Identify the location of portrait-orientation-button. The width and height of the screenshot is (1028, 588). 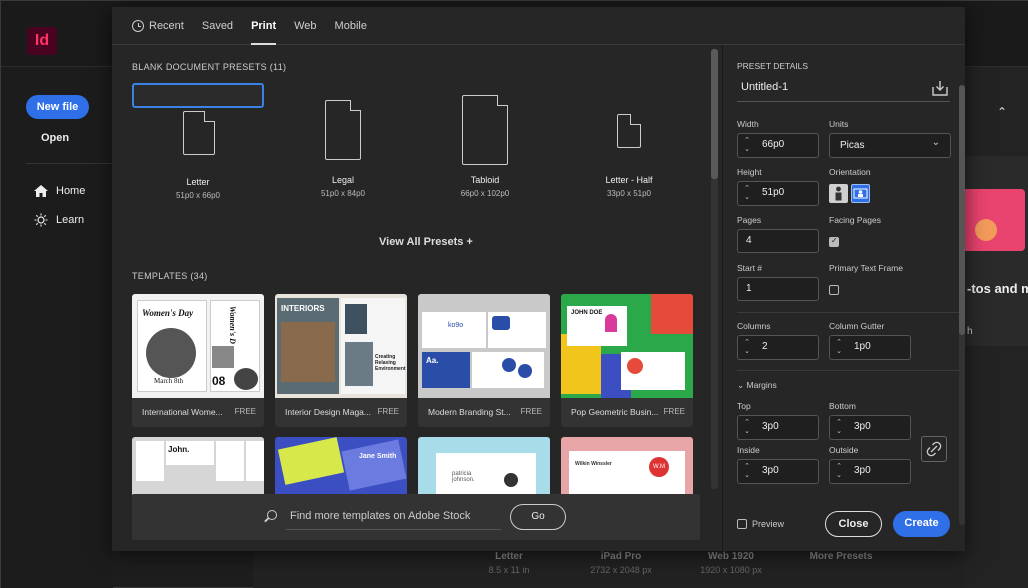
(838, 193).